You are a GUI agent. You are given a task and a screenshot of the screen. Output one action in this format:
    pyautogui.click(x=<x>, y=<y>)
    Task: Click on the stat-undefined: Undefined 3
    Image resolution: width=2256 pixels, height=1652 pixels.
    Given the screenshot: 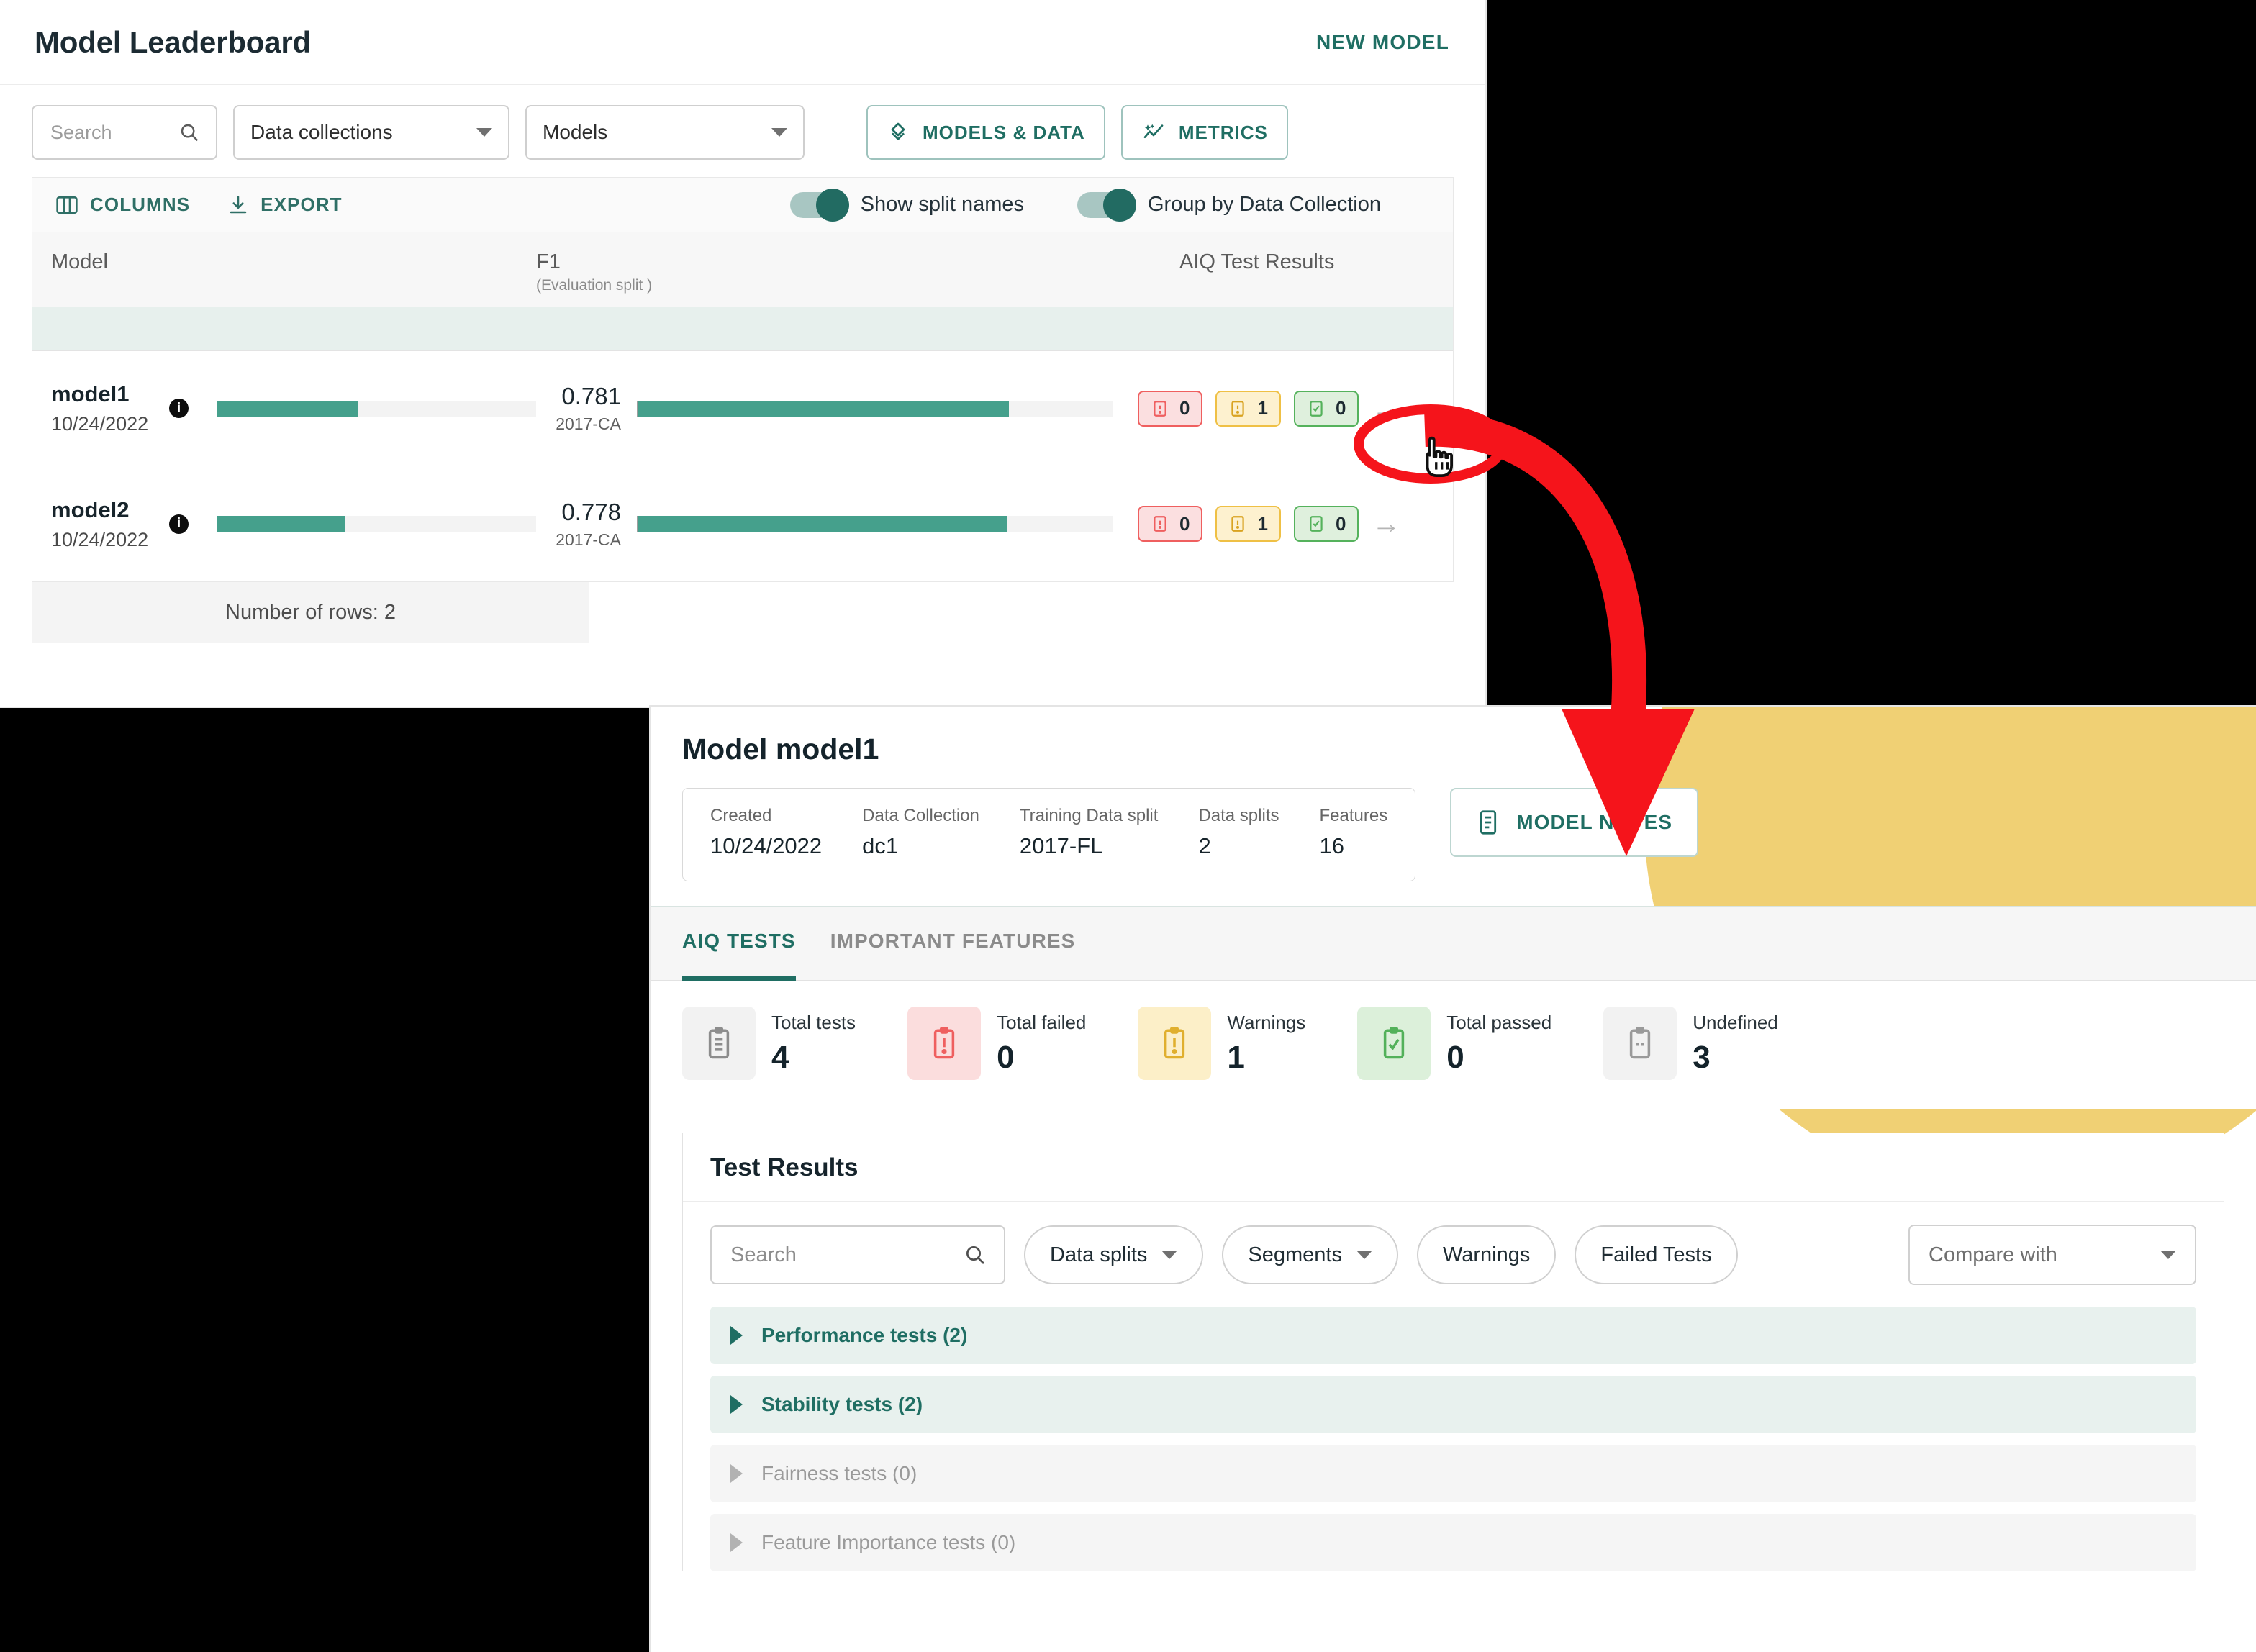 What is the action you would take?
    pyautogui.click(x=1707, y=1043)
    